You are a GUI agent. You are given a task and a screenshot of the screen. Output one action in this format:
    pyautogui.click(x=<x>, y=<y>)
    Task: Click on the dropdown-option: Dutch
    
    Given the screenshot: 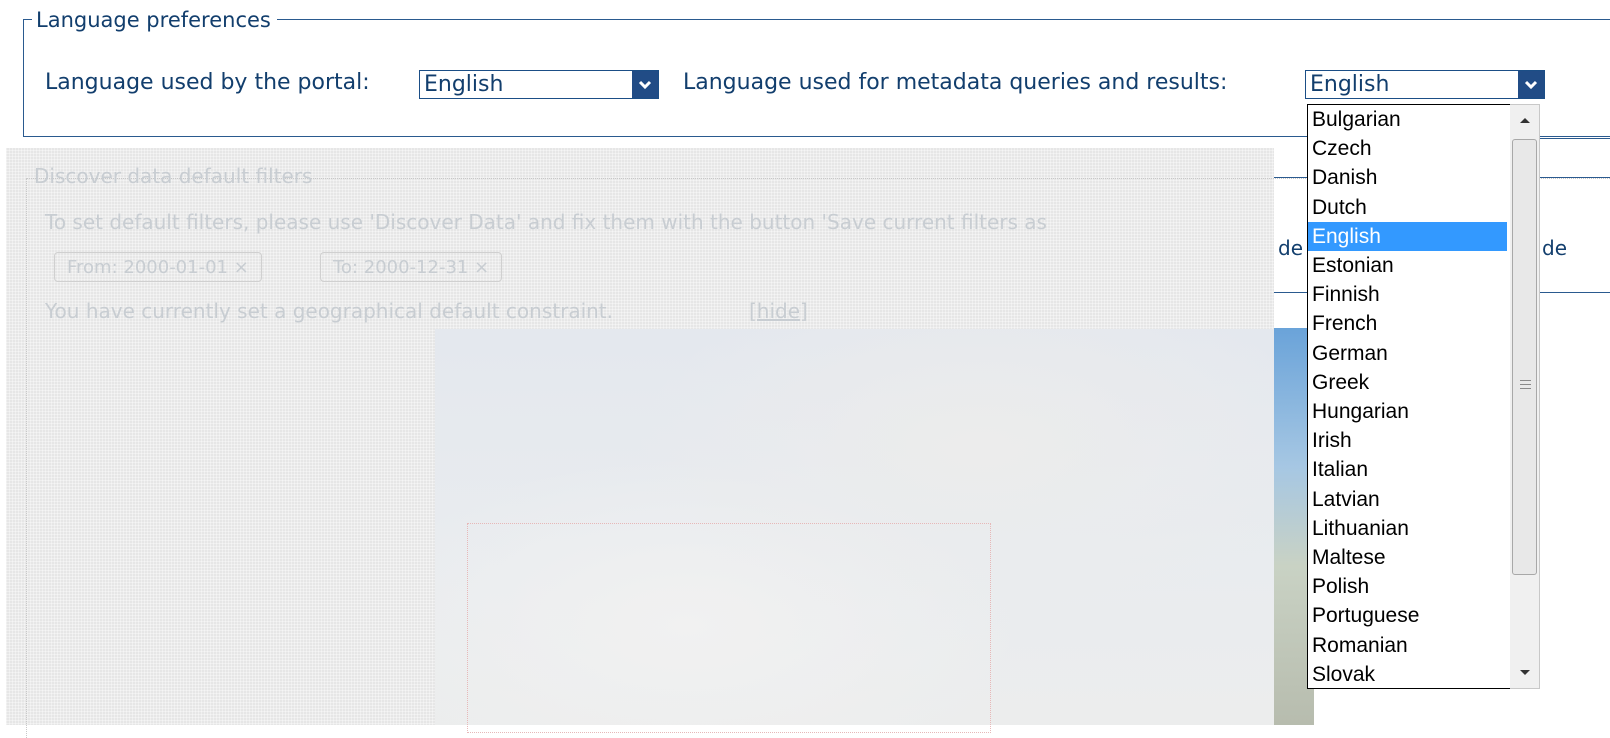 What is the action you would take?
    pyautogui.click(x=1407, y=207)
    